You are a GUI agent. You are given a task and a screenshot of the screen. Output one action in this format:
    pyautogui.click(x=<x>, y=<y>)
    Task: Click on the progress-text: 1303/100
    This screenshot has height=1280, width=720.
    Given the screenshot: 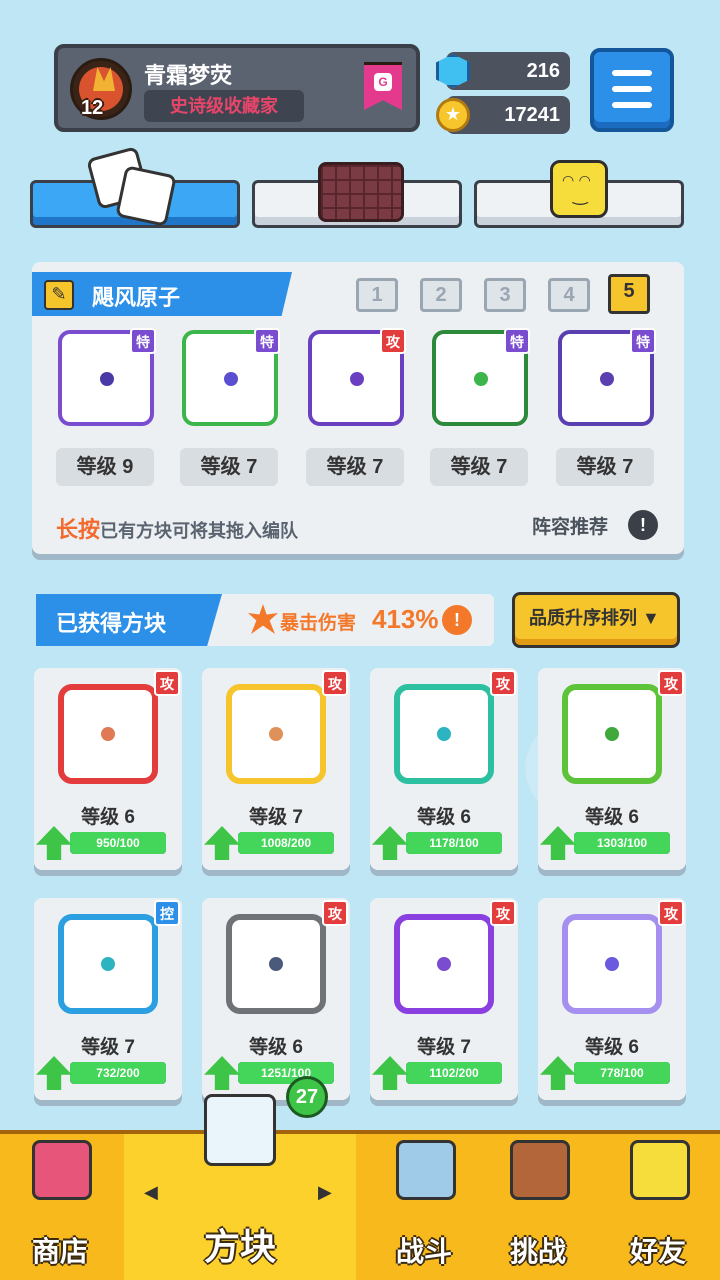 What is the action you would take?
    pyautogui.click(x=622, y=843)
    